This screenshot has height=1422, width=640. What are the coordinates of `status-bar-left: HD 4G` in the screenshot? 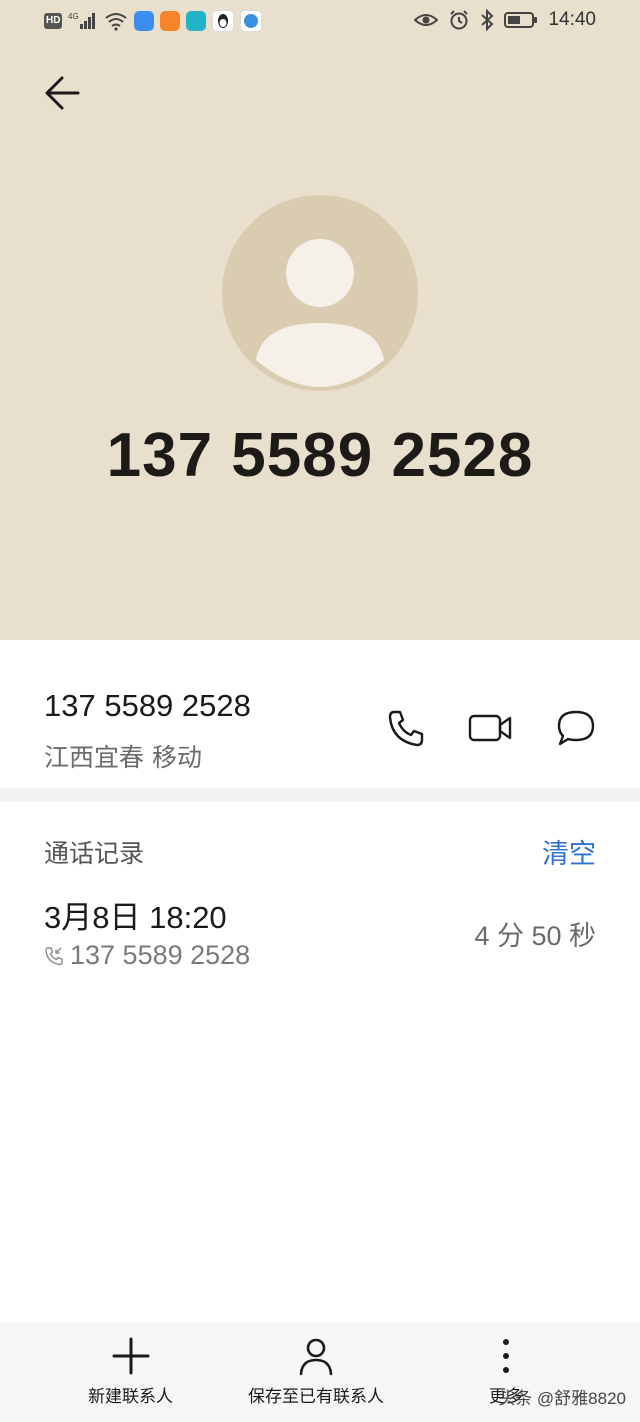 It's located at (153, 21).